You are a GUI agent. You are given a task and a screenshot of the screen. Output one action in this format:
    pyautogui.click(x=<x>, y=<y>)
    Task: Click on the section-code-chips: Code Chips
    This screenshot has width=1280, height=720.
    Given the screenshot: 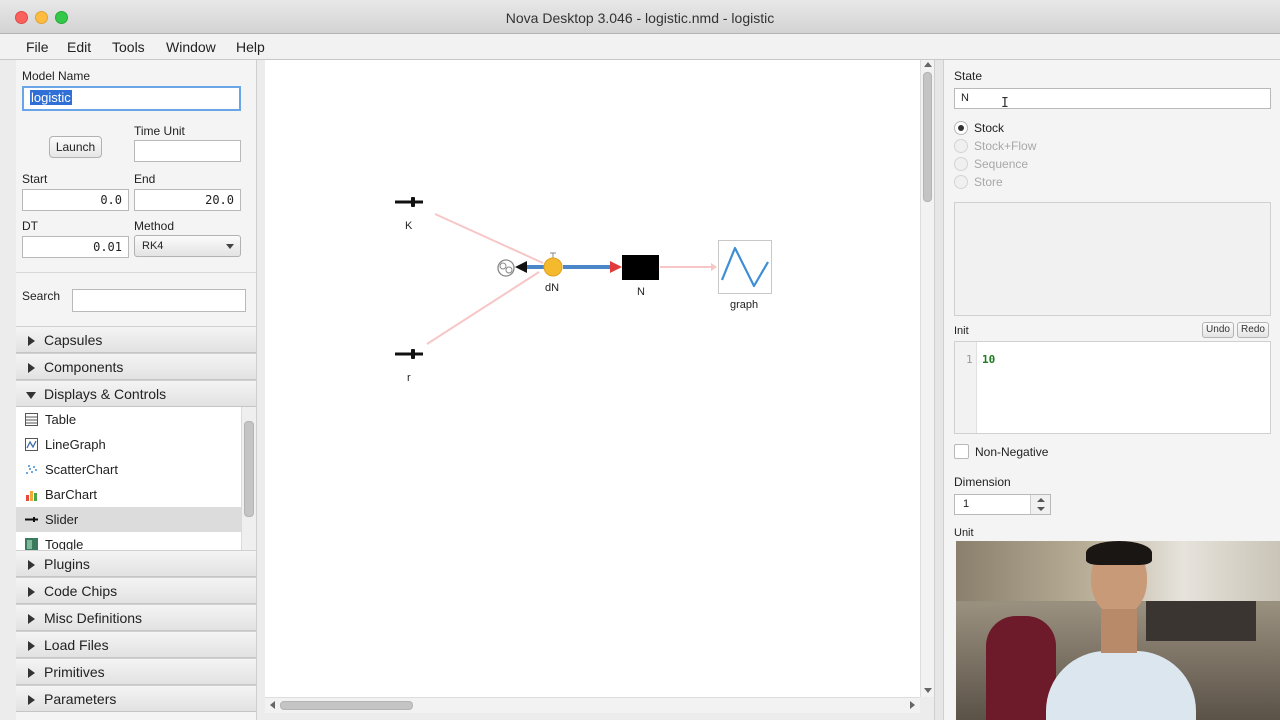 What is the action you would take?
    pyautogui.click(x=136, y=590)
    